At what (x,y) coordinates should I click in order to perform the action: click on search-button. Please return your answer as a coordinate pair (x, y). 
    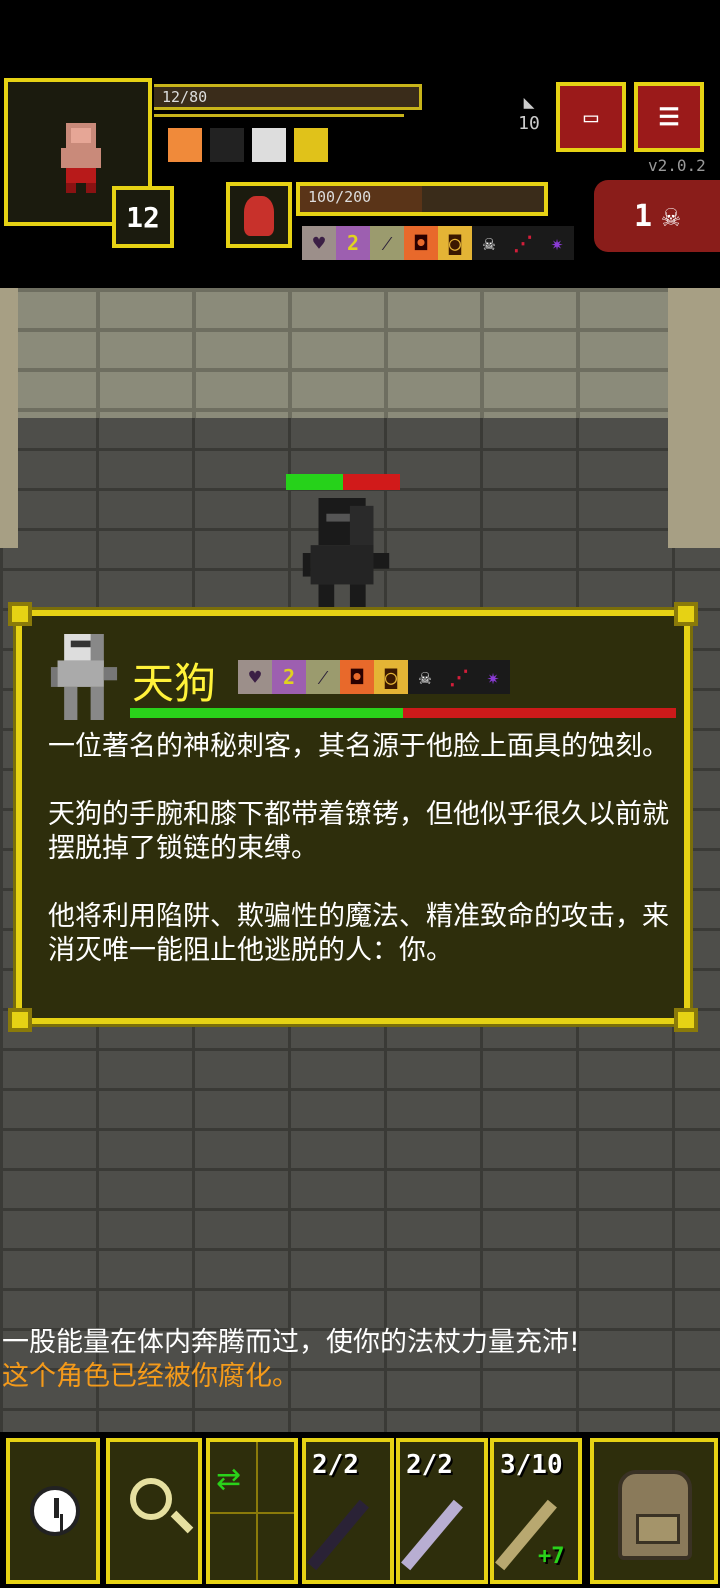
    Looking at the image, I should click on (154, 1511).